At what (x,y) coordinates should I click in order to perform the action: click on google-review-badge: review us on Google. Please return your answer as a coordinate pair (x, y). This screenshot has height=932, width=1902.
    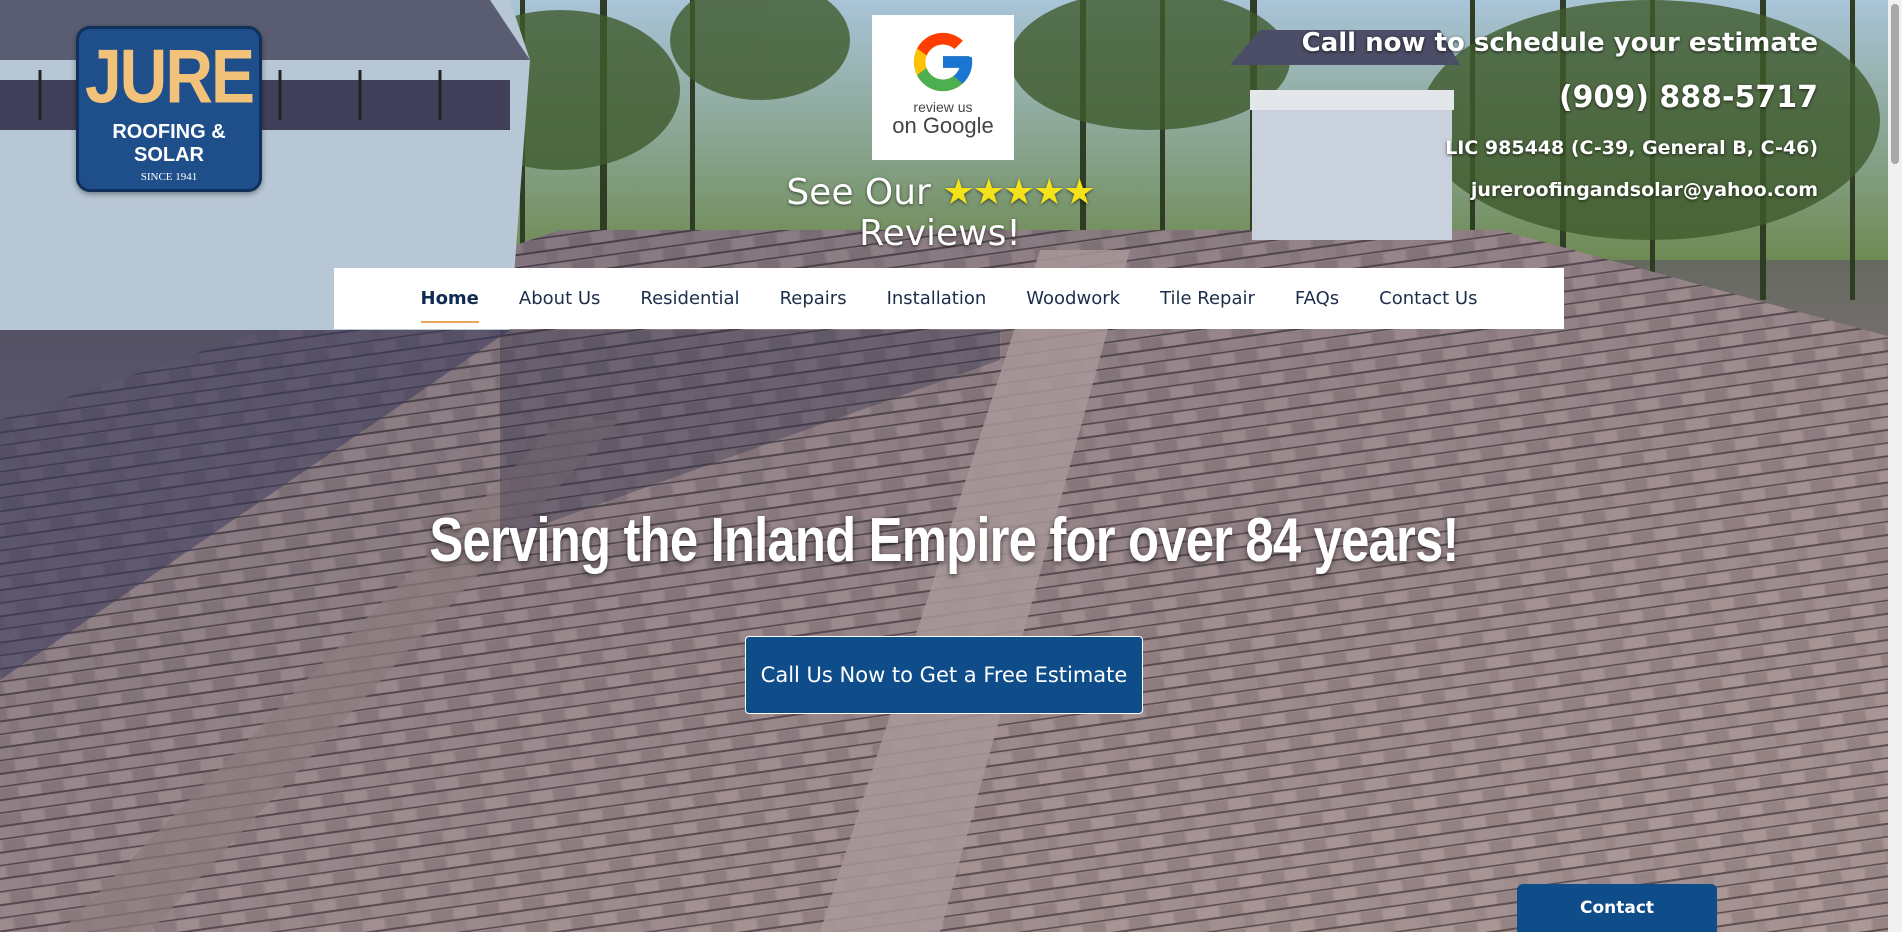
    Looking at the image, I should click on (943, 87).